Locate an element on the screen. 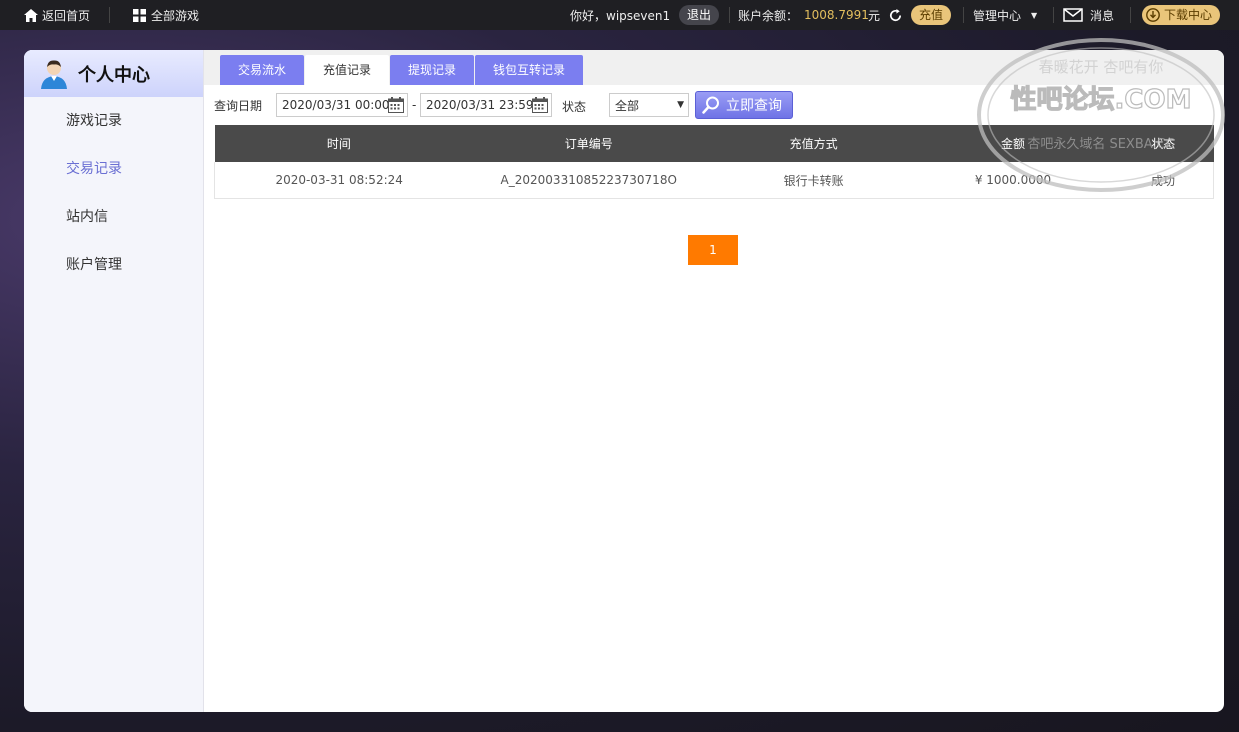 The height and width of the screenshot is (732, 1239). home-icon is located at coordinates (31, 15).